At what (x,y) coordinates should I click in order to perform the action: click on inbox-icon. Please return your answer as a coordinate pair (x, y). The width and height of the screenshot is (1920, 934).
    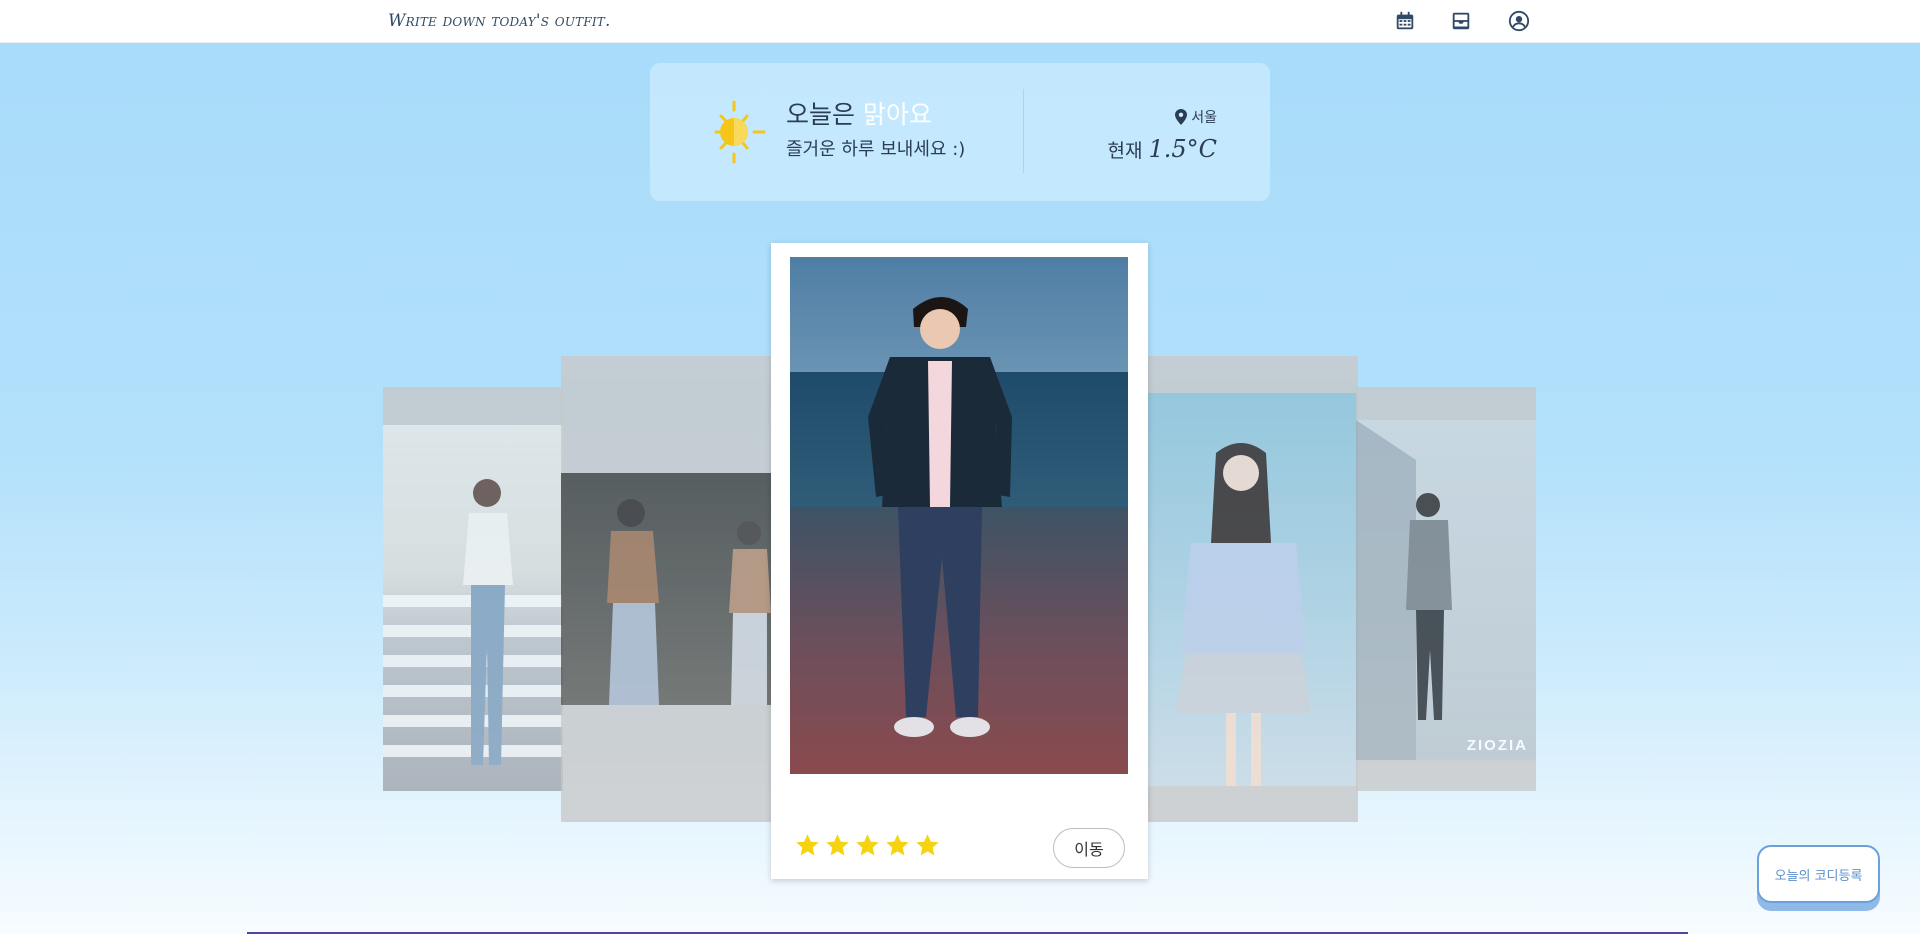
    Looking at the image, I should click on (1461, 21).